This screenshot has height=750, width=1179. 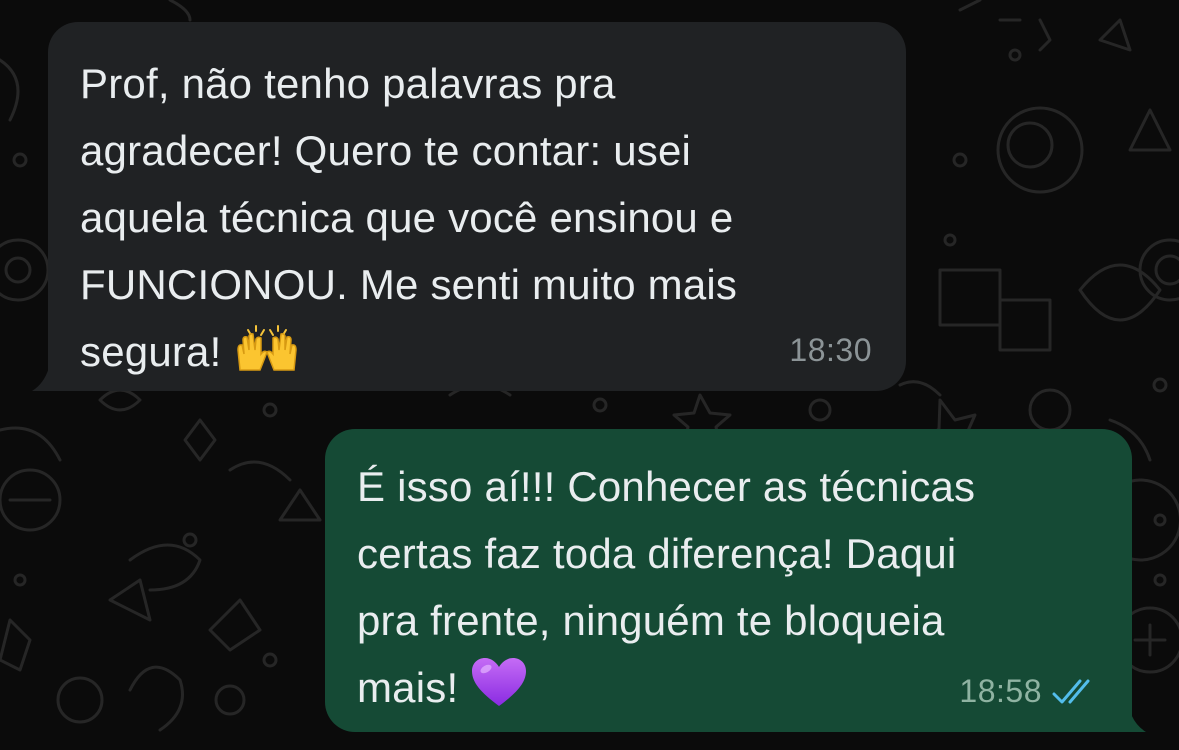 What do you see at coordinates (651, 620) in the screenshot?
I see `message-line: pra frente, ninguém te bloqueia` at bounding box center [651, 620].